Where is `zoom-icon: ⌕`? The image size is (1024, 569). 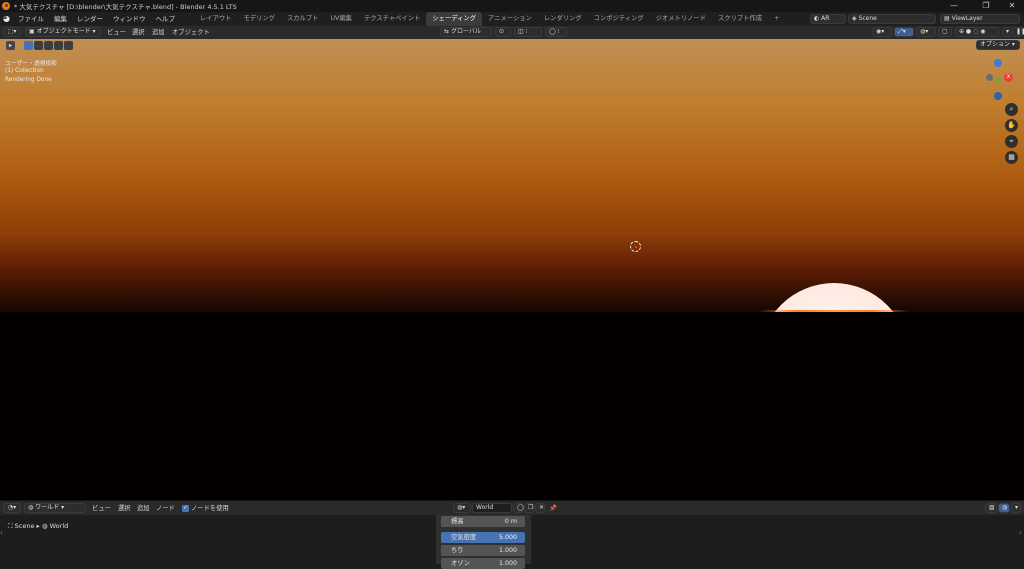
zoom-icon: ⌕ is located at coordinates (1011, 109).